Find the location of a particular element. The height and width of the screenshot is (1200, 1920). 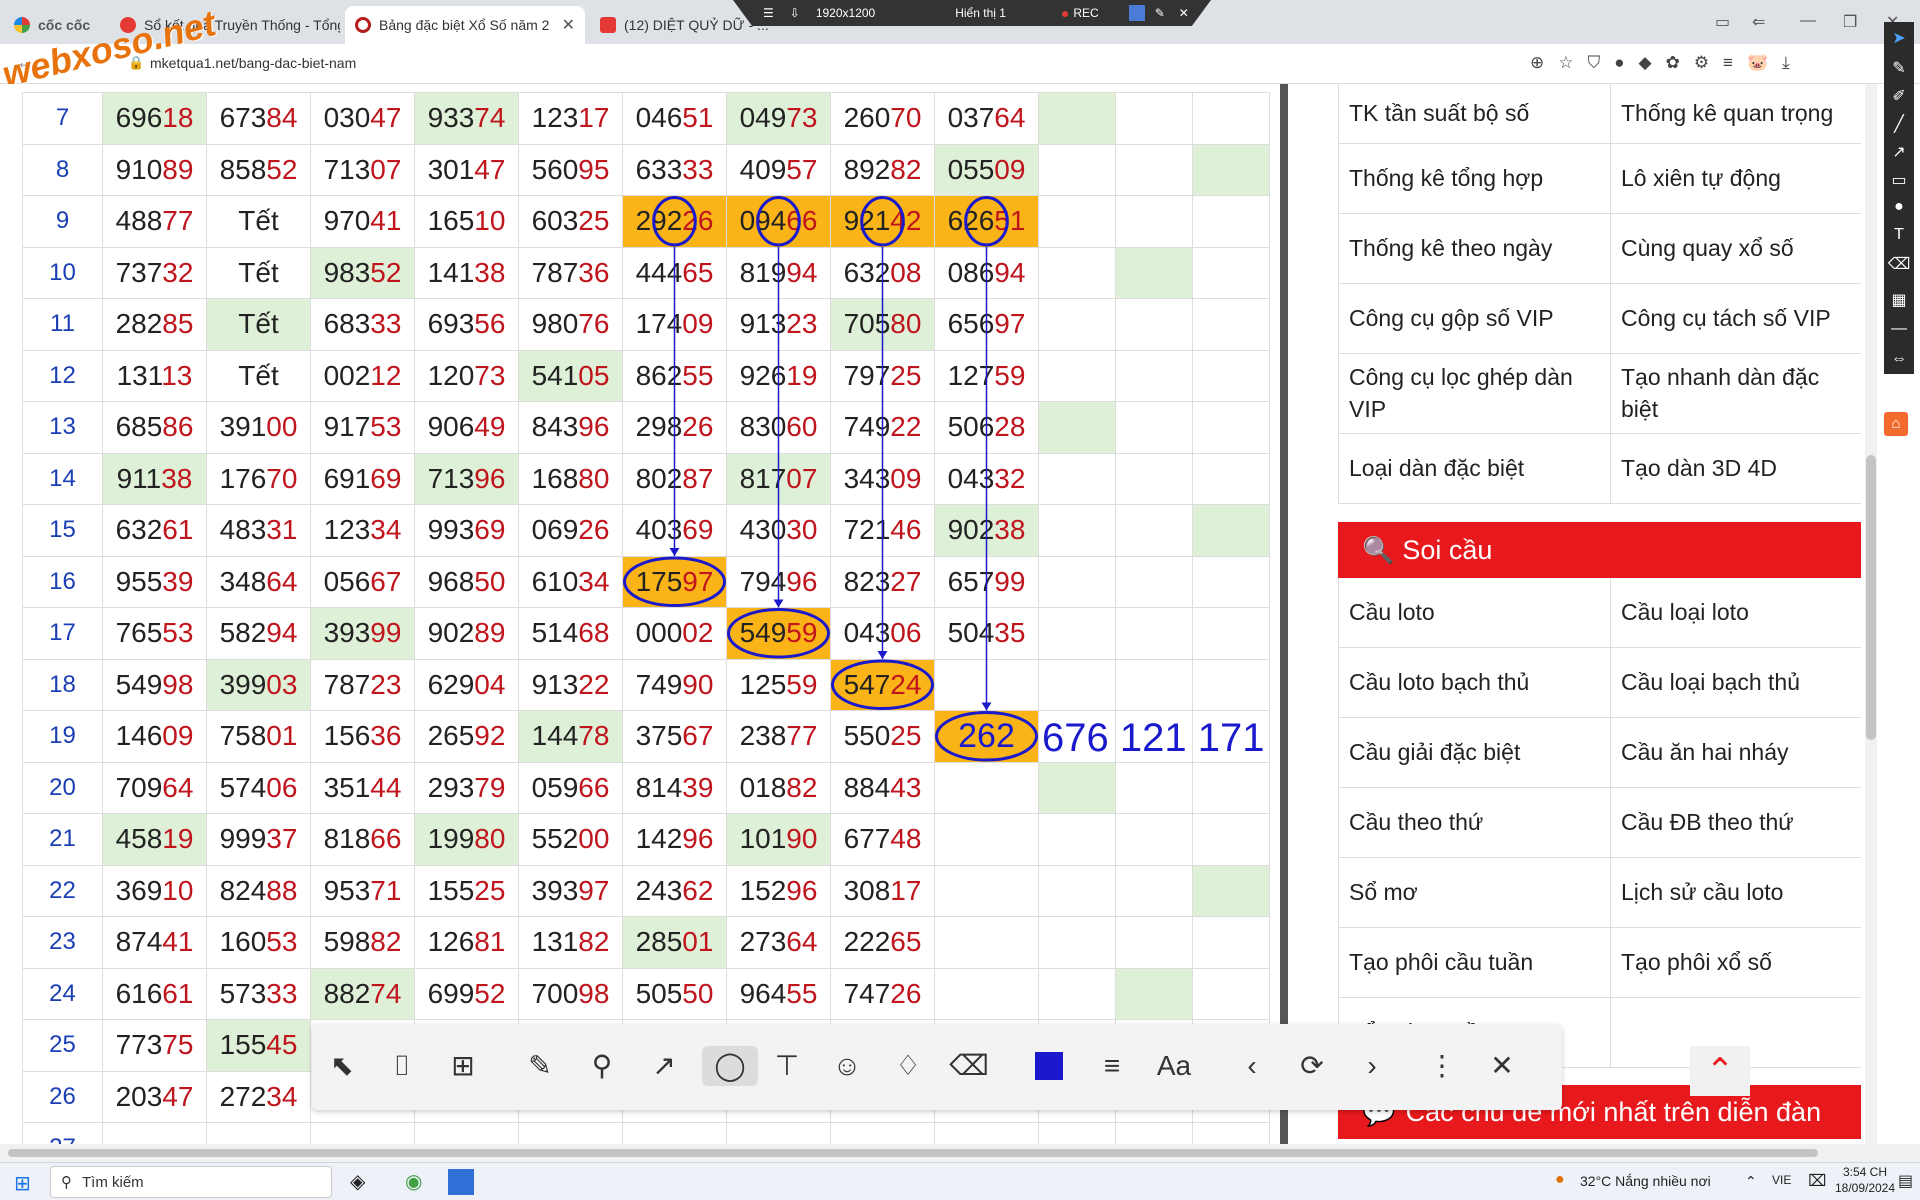

menu-link: Cầu loại bạch thủ is located at coordinates (1736, 683).